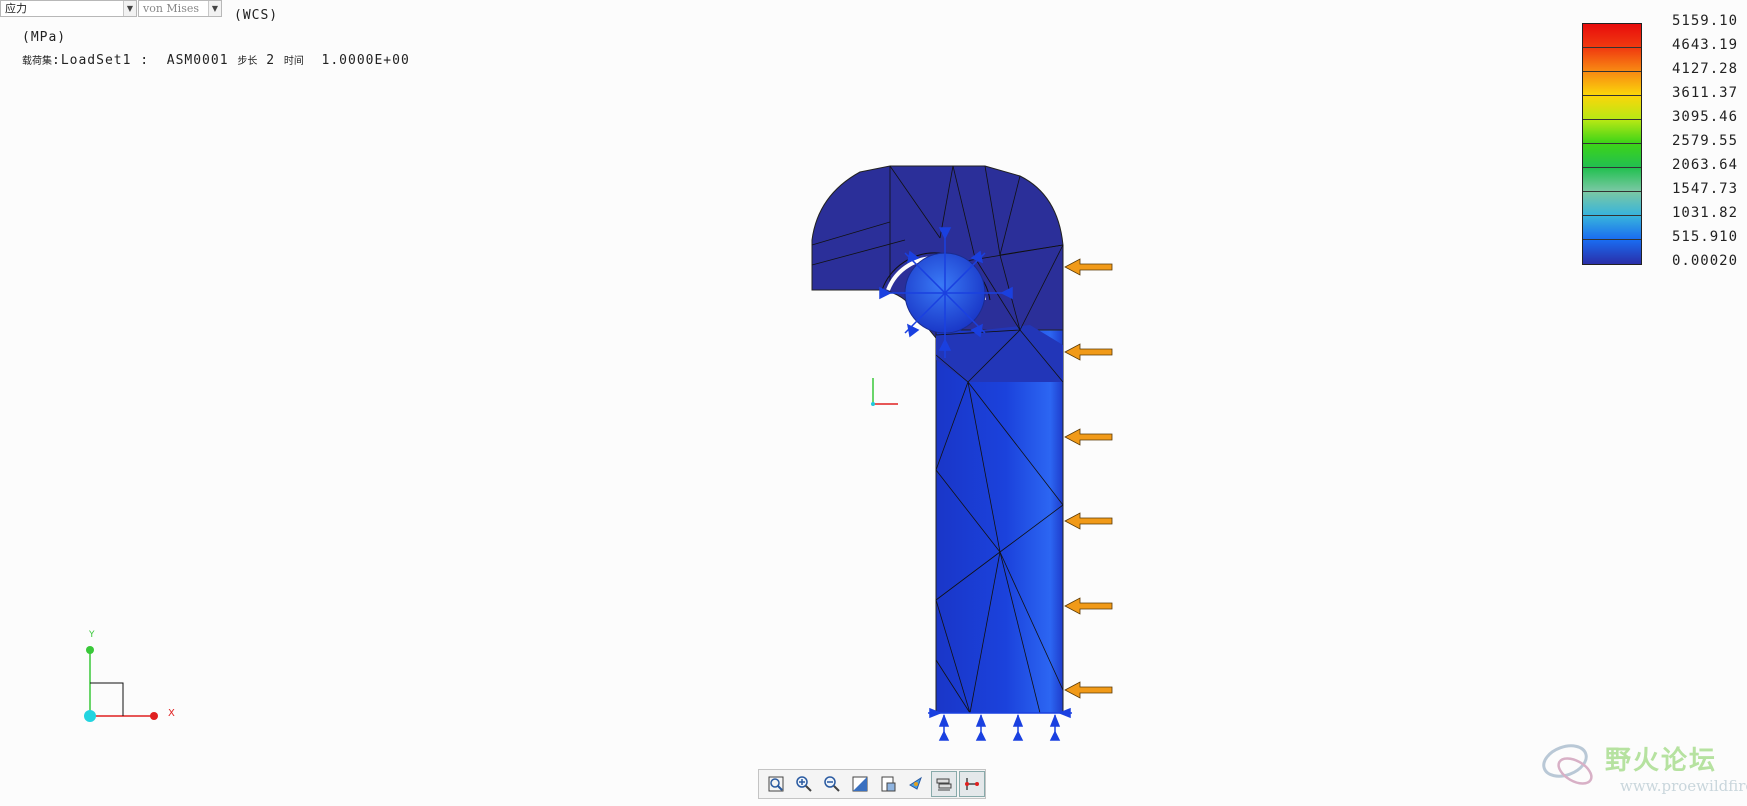  Describe the element at coordinates (1088, 478) in the screenshot. I see `load-arrows` at that location.